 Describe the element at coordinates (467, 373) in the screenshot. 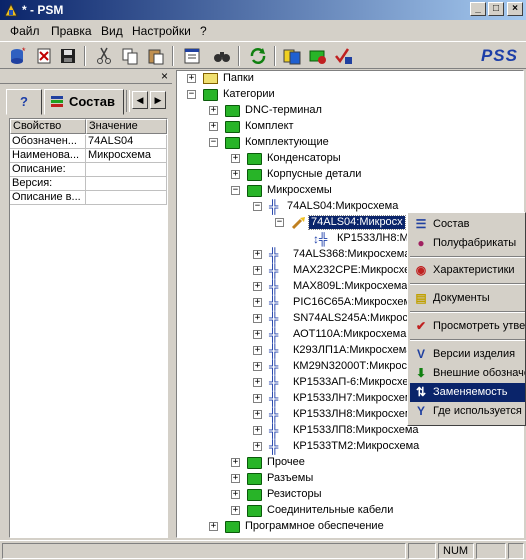

I see `menu-item-external-designations: ⬇ Внешние обозначения` at that location.